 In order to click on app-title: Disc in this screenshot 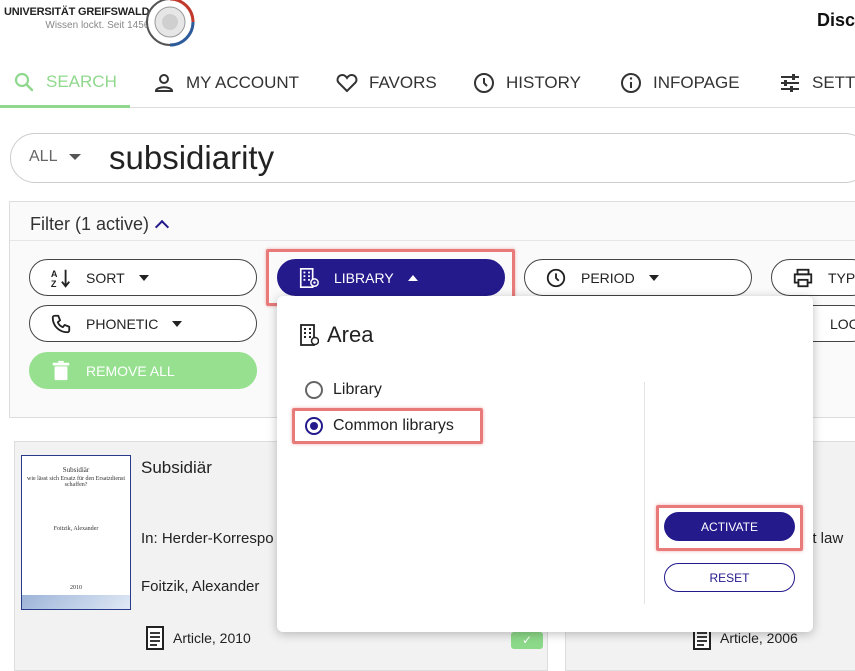, I will do `click(835, 20)`.